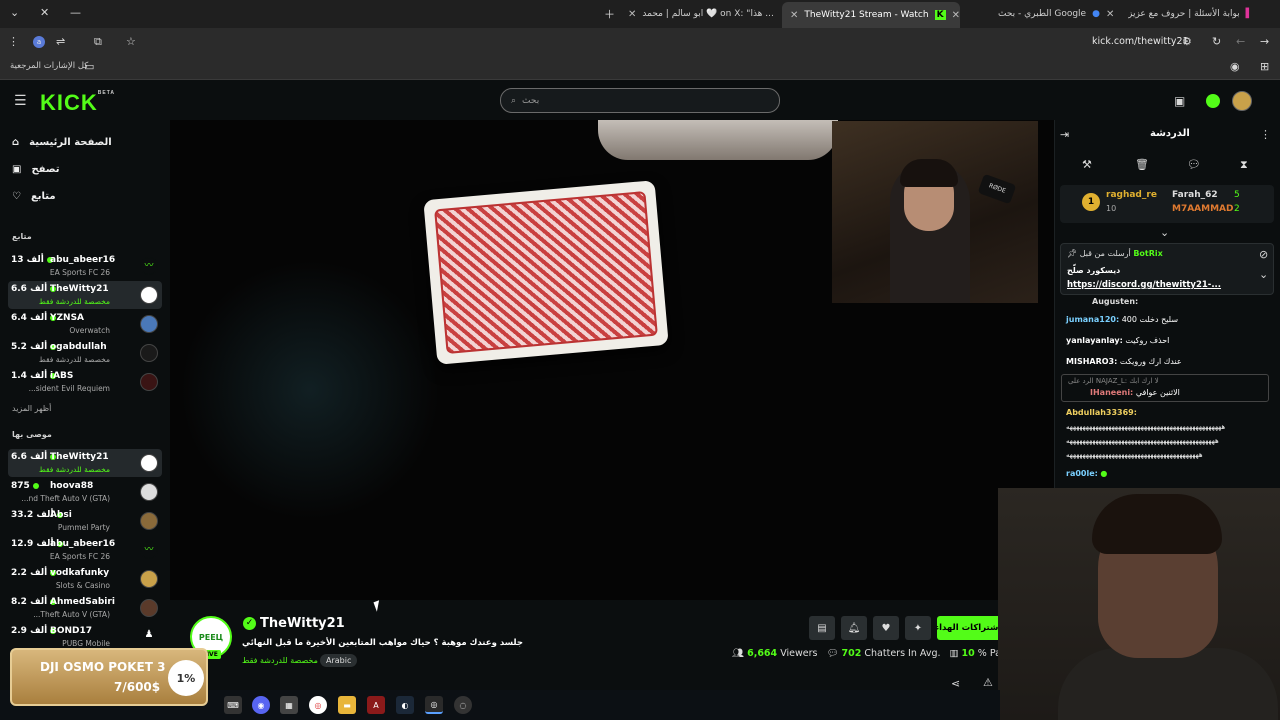 The height and width of the screenshot is (720, 1280). Describe the element at coordinates (20, 101) in the screenshot. I see `hamburger-menu-icon: ☰` at that location.